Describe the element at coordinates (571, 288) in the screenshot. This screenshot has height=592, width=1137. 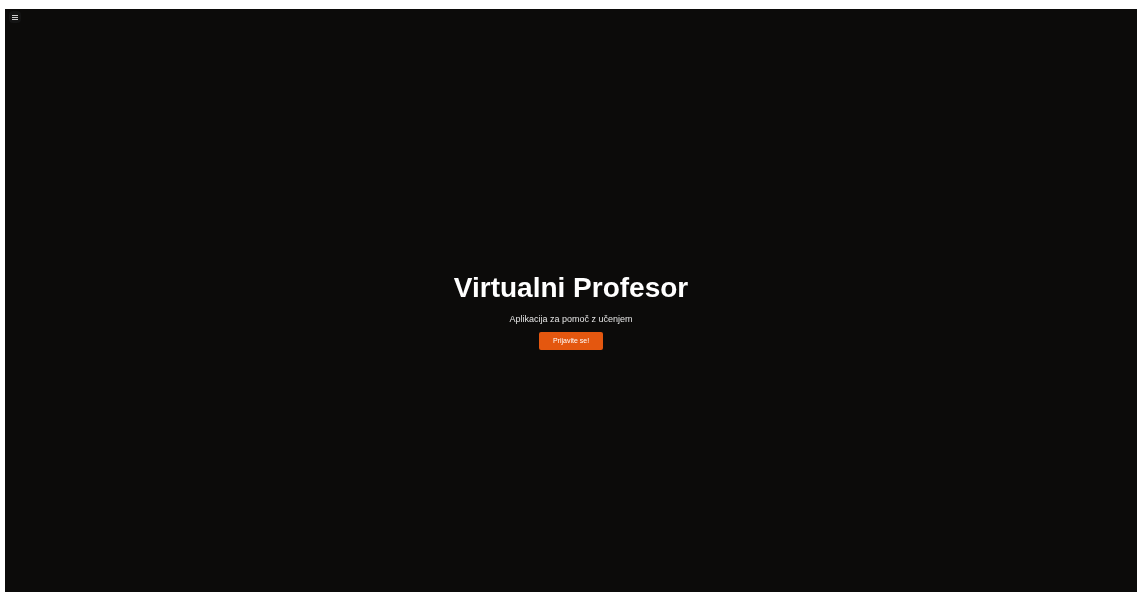
I see `app-title: Virtualni Profesor` at that location.